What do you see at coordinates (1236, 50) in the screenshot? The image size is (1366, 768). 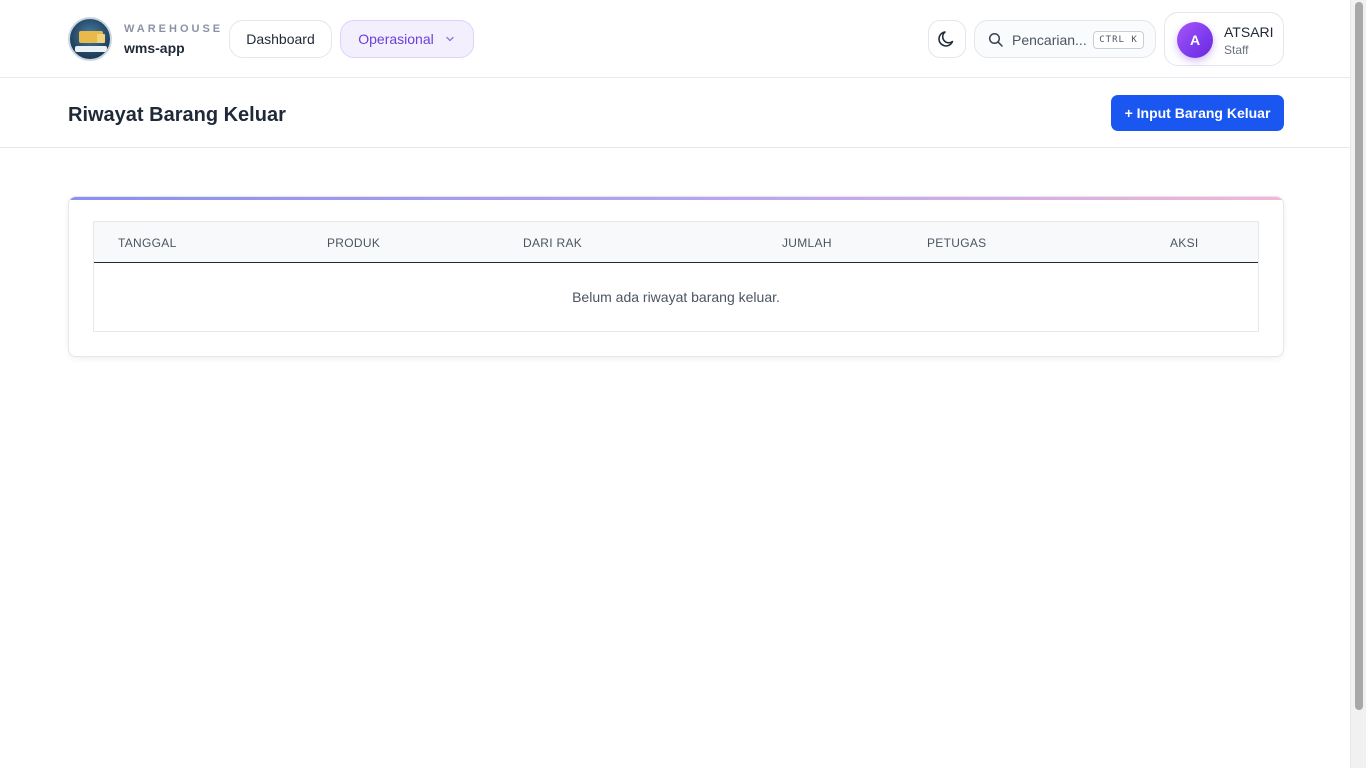 I see `user-role: Staff` at bounding box center [1236, 50].